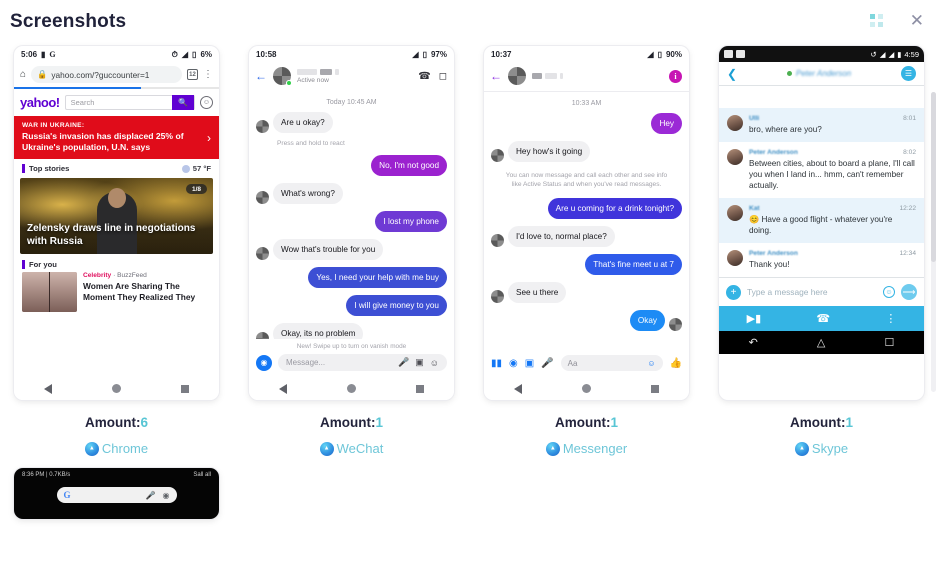  Describe the element at coordinates (586, 124) in the screenshot. I see `message-row: Hey` at that location.